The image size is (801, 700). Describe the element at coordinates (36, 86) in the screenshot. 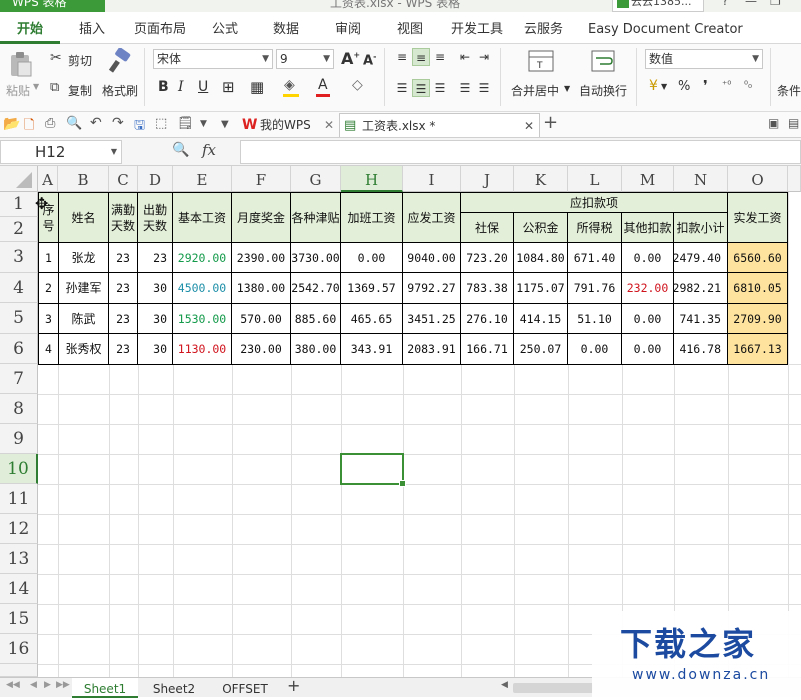

I see `paste-dropdown-icon: ▼` at that location.